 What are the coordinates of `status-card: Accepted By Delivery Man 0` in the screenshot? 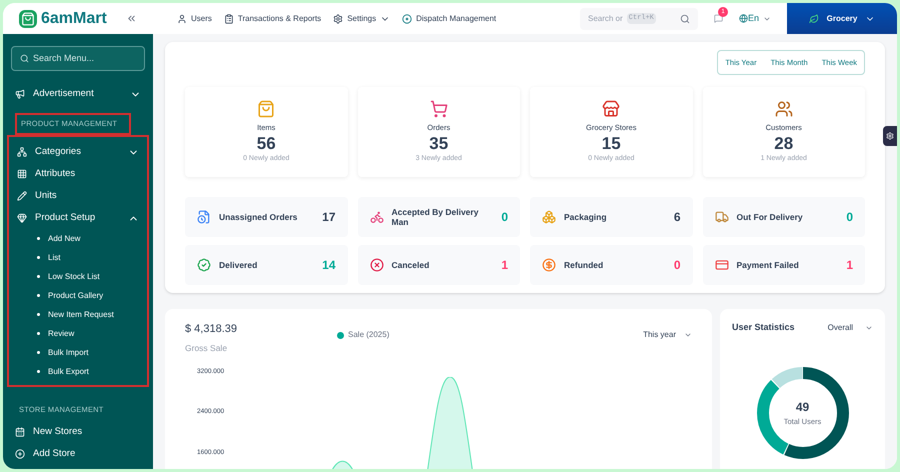 It's located at (439, 217).